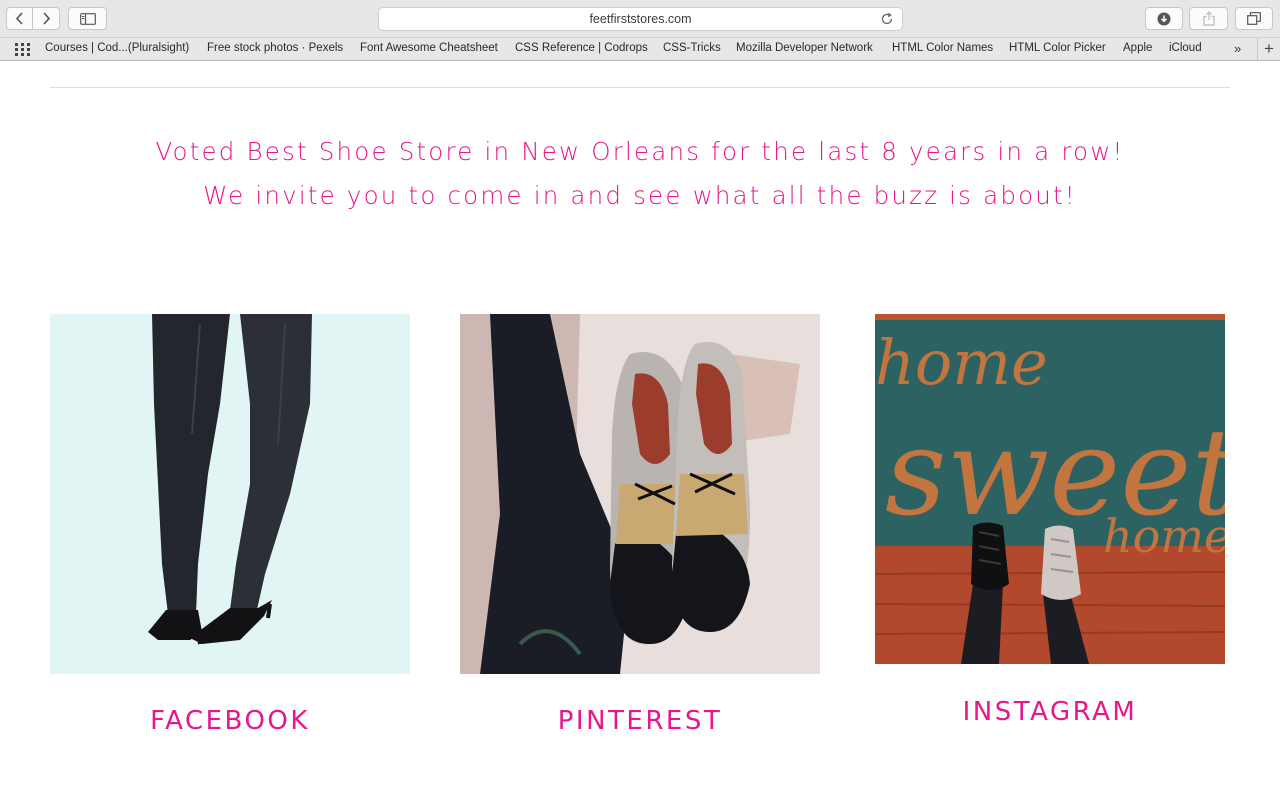 The height and width of the screenshot is (800, 1280). What do you see at coordinates (692, 48) in the screenshot?
I see `bookmark-item: CSS-Tricks` at bounding box center [692, 48].